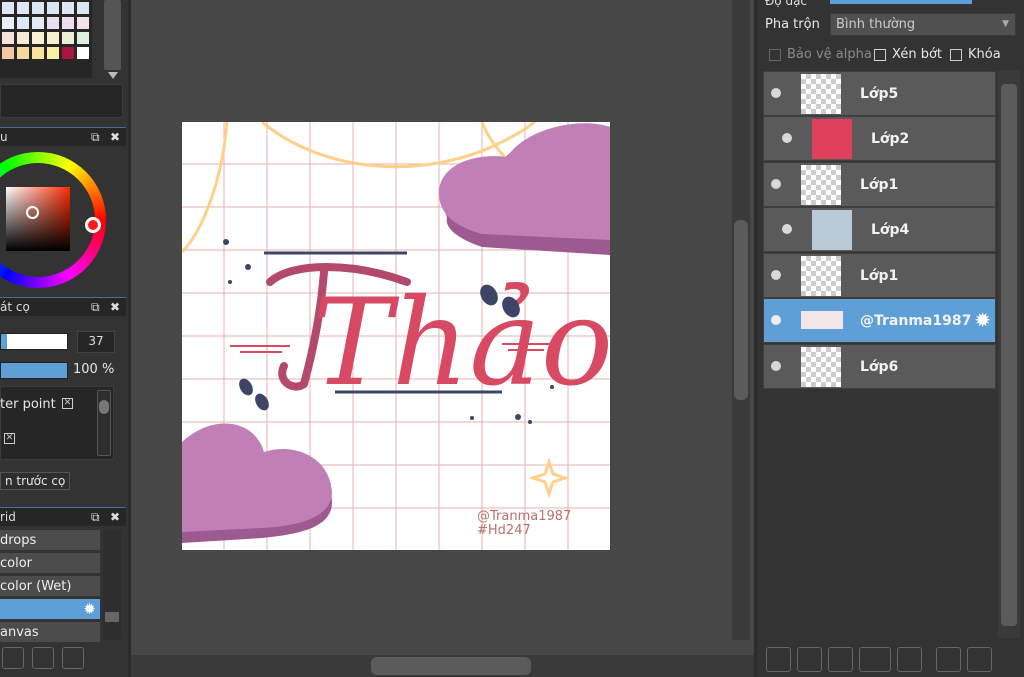 The image size is (1024, 677). I want to click on merge-layer-icon, so click(979, 659).